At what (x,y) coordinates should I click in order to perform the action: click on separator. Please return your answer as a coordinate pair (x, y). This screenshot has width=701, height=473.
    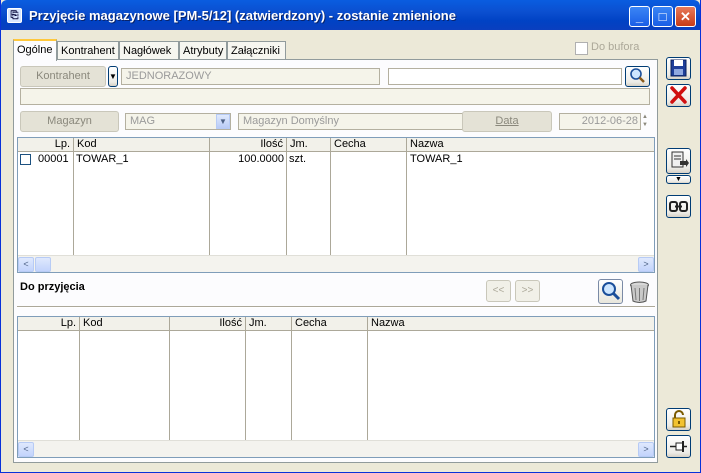
    Looking at the image, I should click on (336, 307).